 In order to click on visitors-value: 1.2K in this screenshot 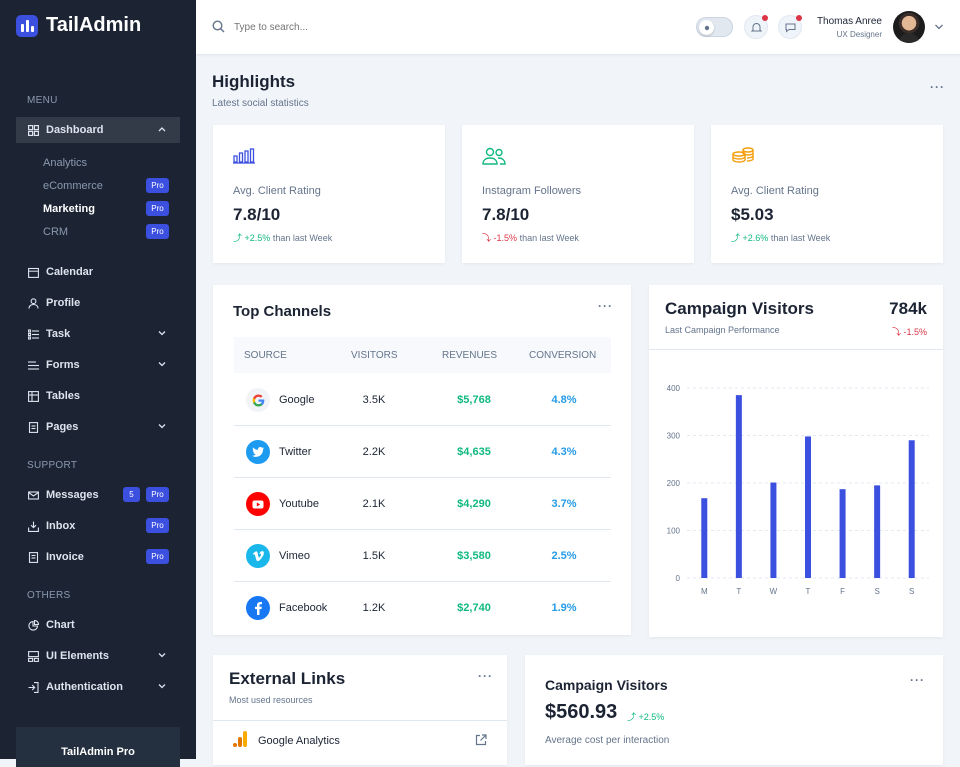, I will do `click(374, 608)`.